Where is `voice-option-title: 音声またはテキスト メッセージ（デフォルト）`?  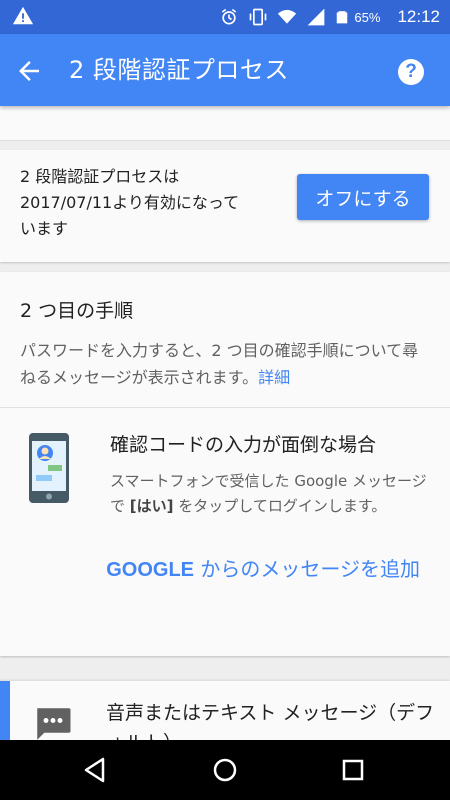 voice-option-title: 音声またはテキスト メッセージ（デフォルト） is located at coordinates (270, 721).